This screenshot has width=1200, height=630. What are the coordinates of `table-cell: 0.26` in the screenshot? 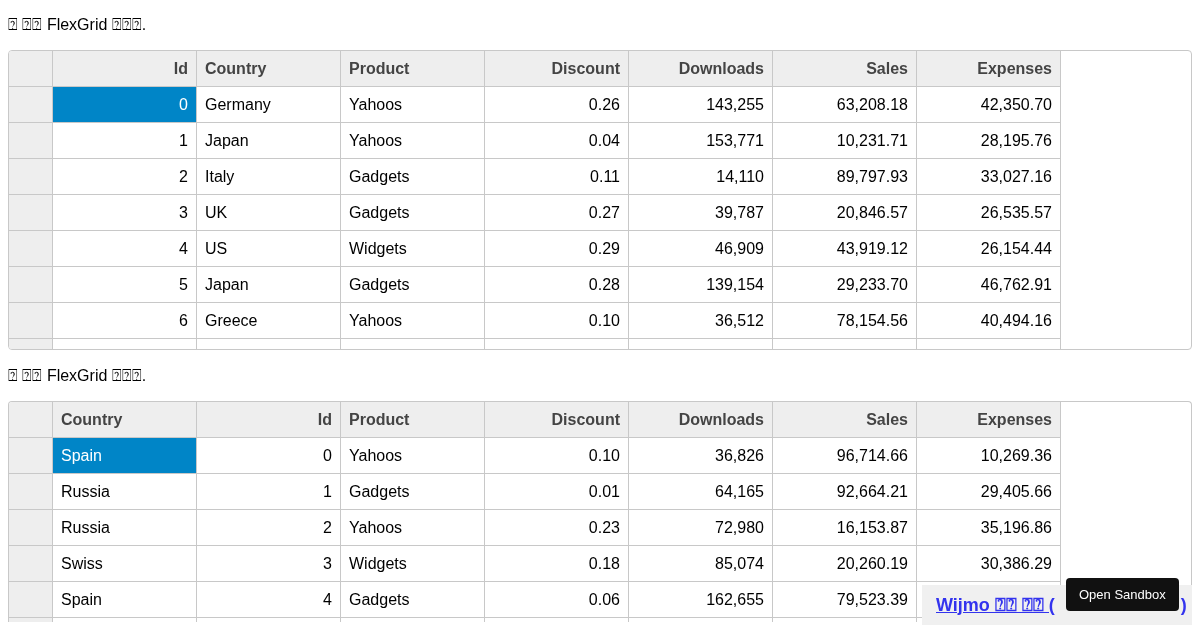 It's located at (557, 105).